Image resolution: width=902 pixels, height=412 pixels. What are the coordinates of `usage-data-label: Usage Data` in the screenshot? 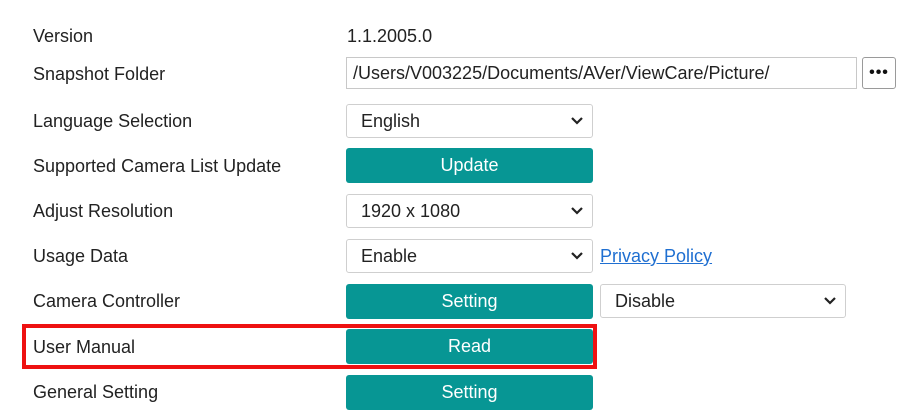 It's located at (81, 256).